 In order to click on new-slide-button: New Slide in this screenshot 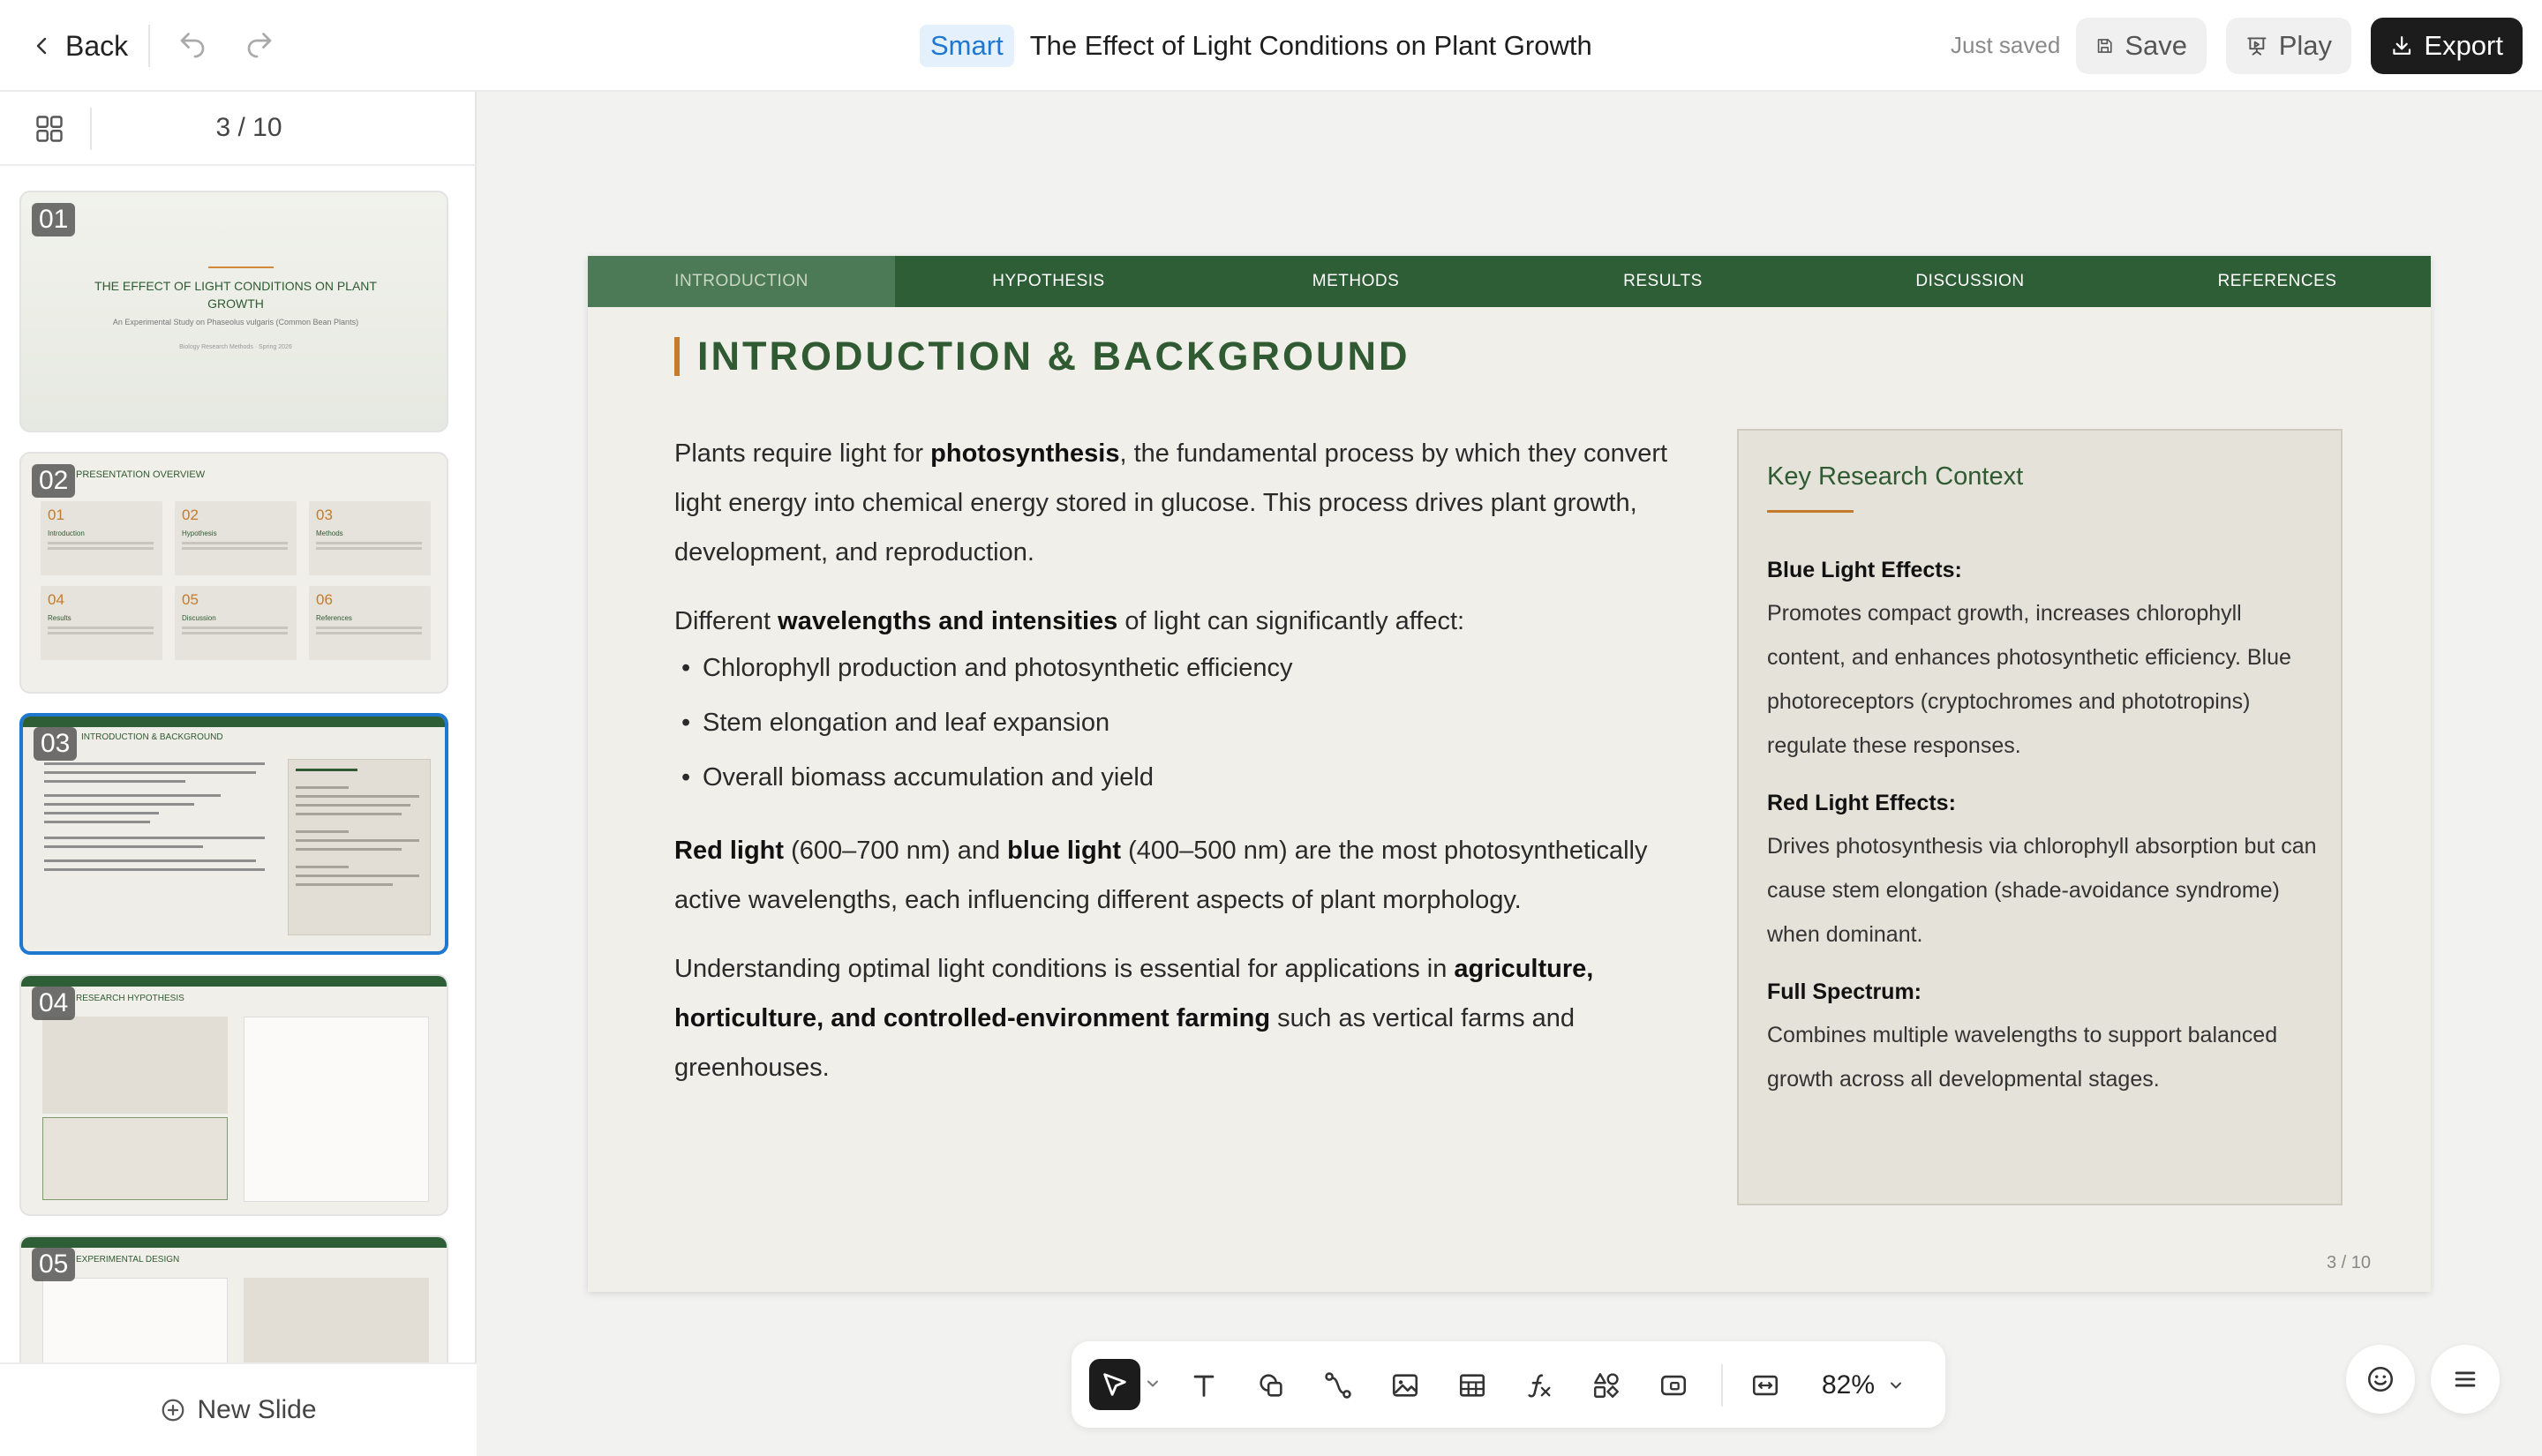, I will do `click(239, 1409)`.